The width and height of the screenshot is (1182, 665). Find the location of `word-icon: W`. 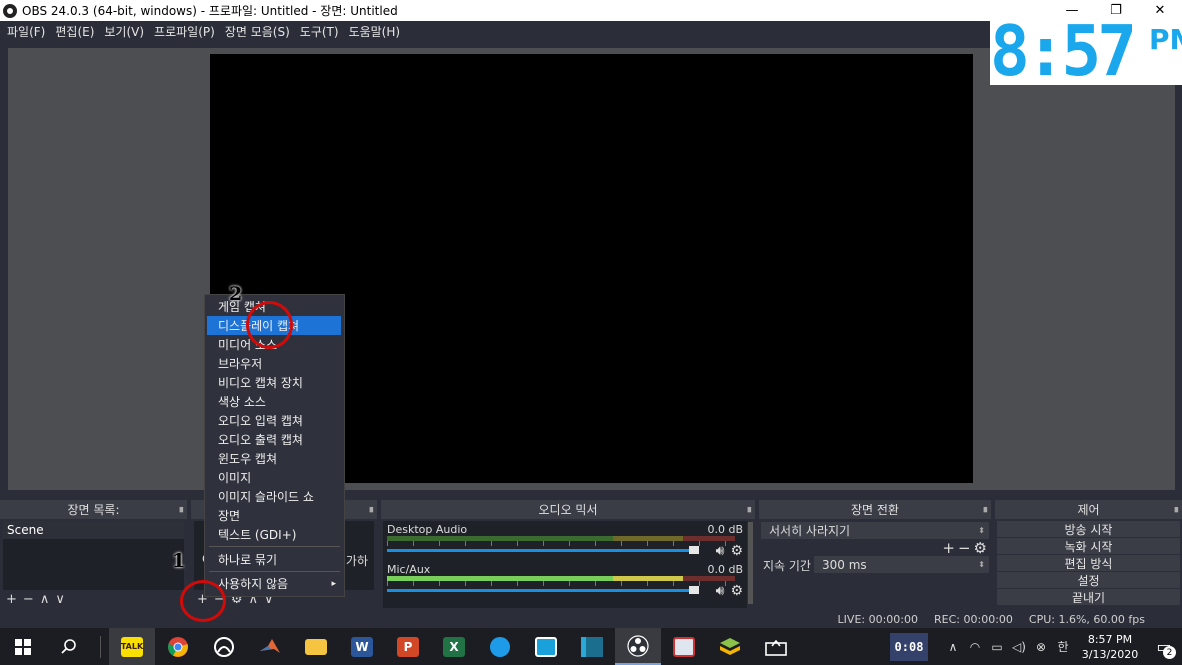

word-icon: W is located at coordinates (362, 646).